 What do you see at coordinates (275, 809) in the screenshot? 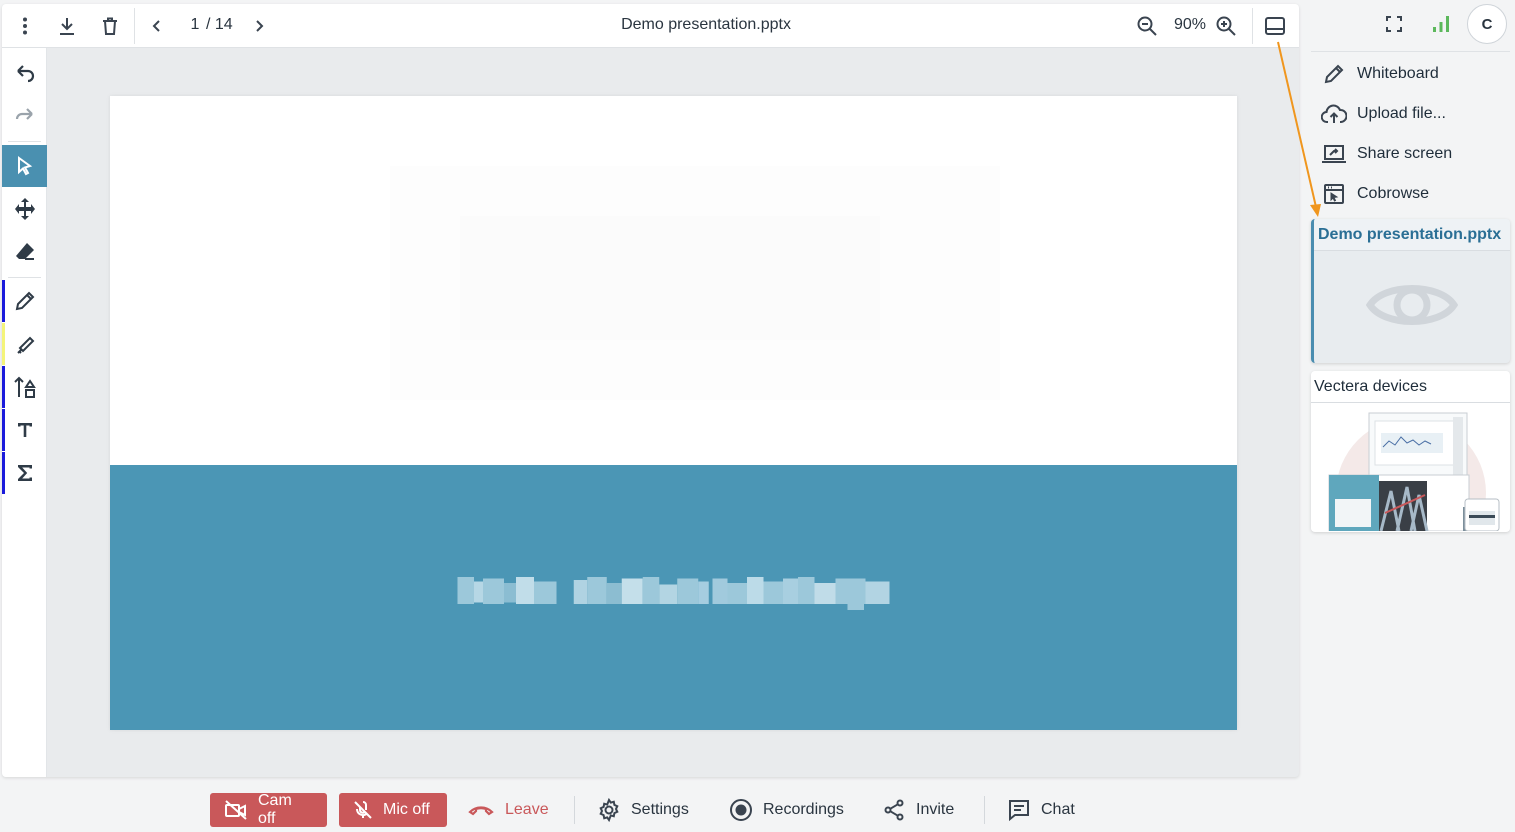
I see `cam-off-label: Cam off` at bounding box center [275, 809].